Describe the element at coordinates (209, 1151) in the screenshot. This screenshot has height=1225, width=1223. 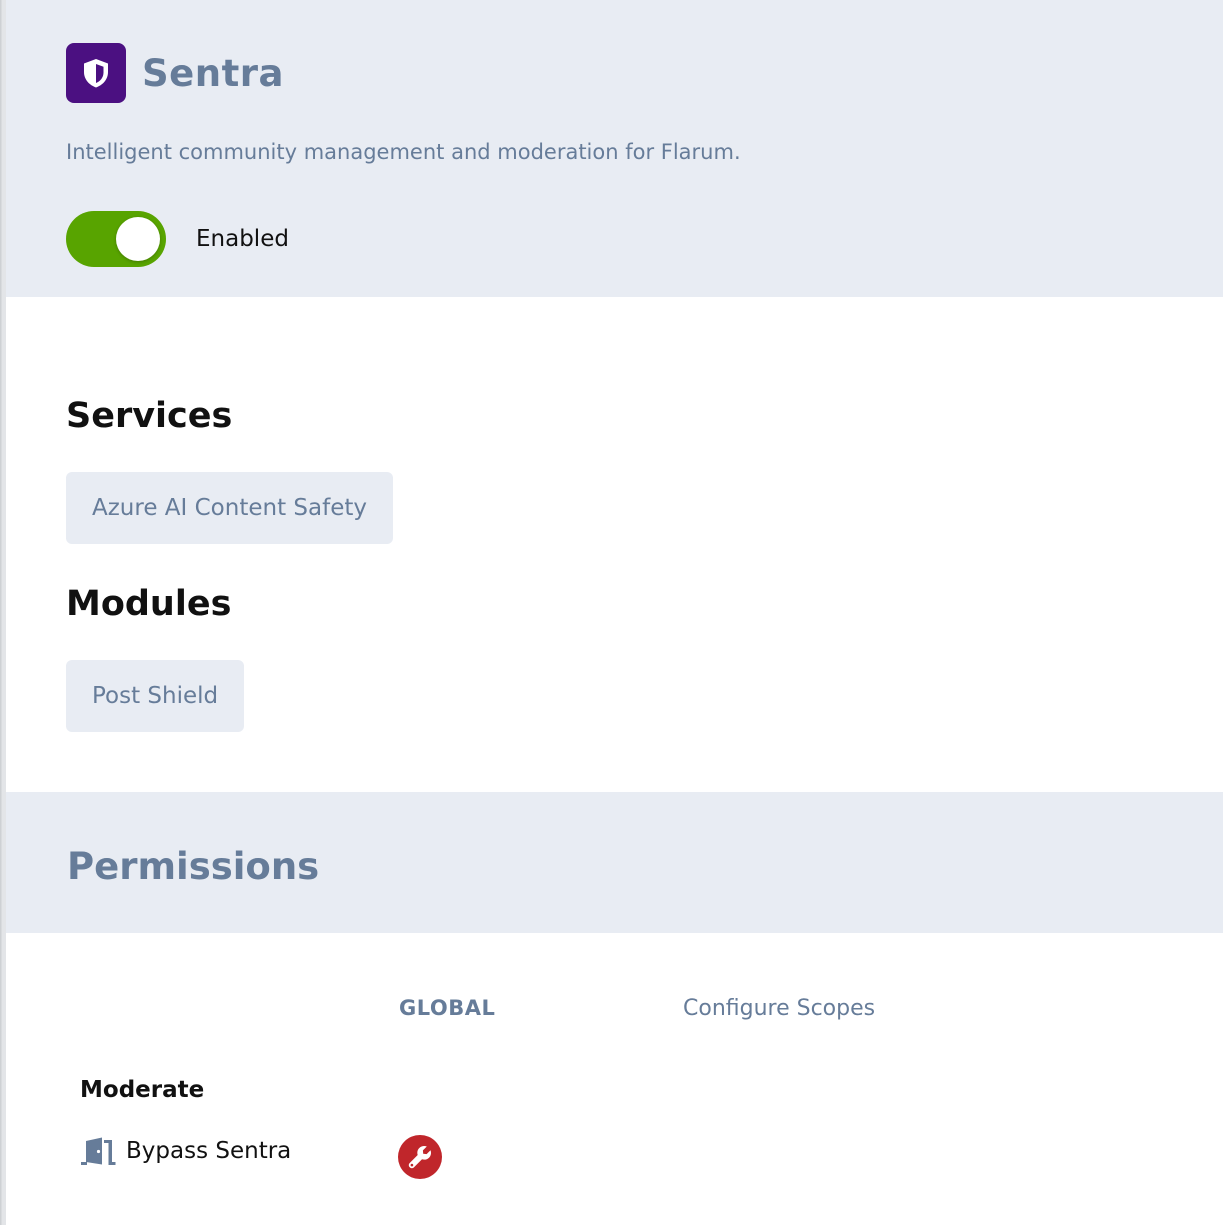
I see `permission-label: Bypass Sentra` at that location.